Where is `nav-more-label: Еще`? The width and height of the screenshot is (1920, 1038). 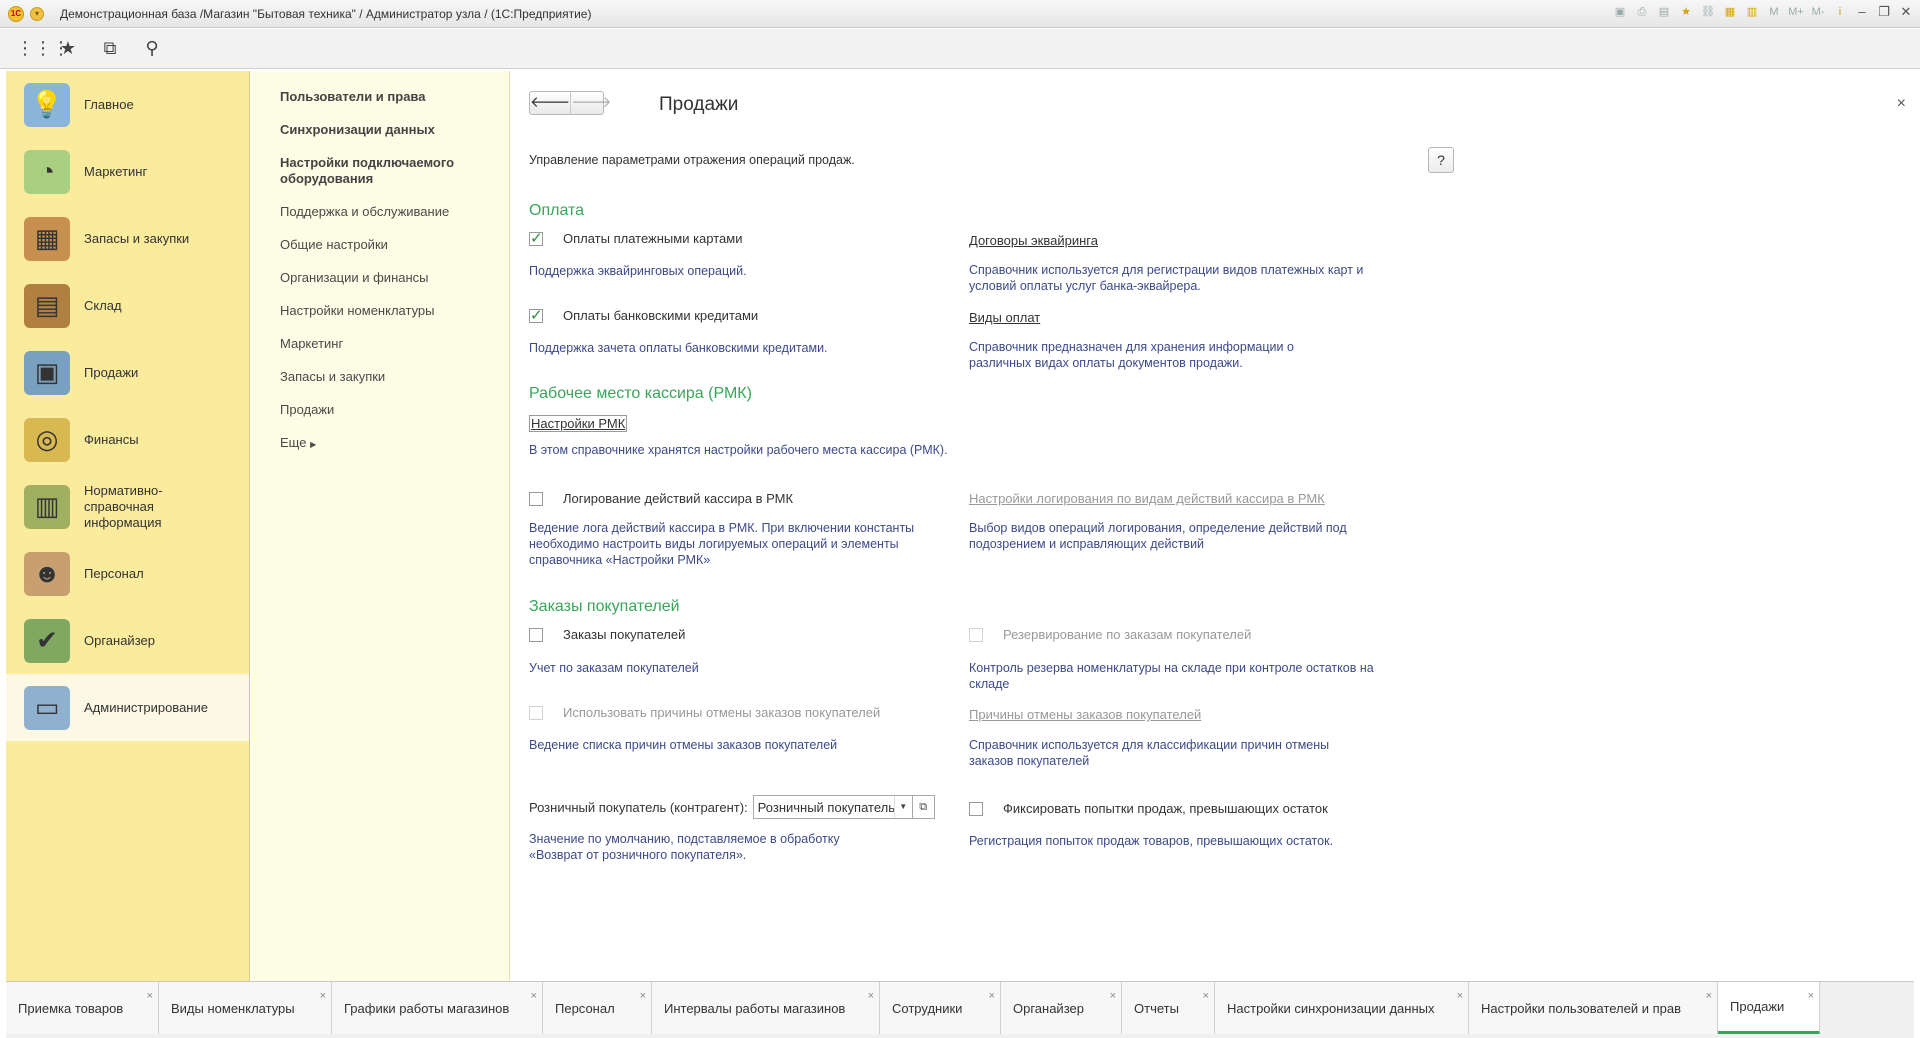 nav-more-label: Еще is located at coordinates (293, 442).